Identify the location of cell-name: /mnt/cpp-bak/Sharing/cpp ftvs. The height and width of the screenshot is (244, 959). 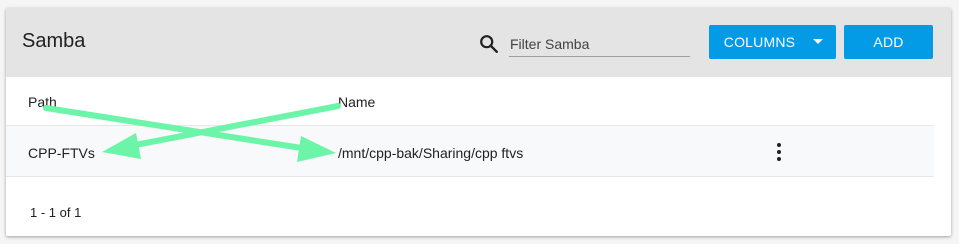
(431, 153).